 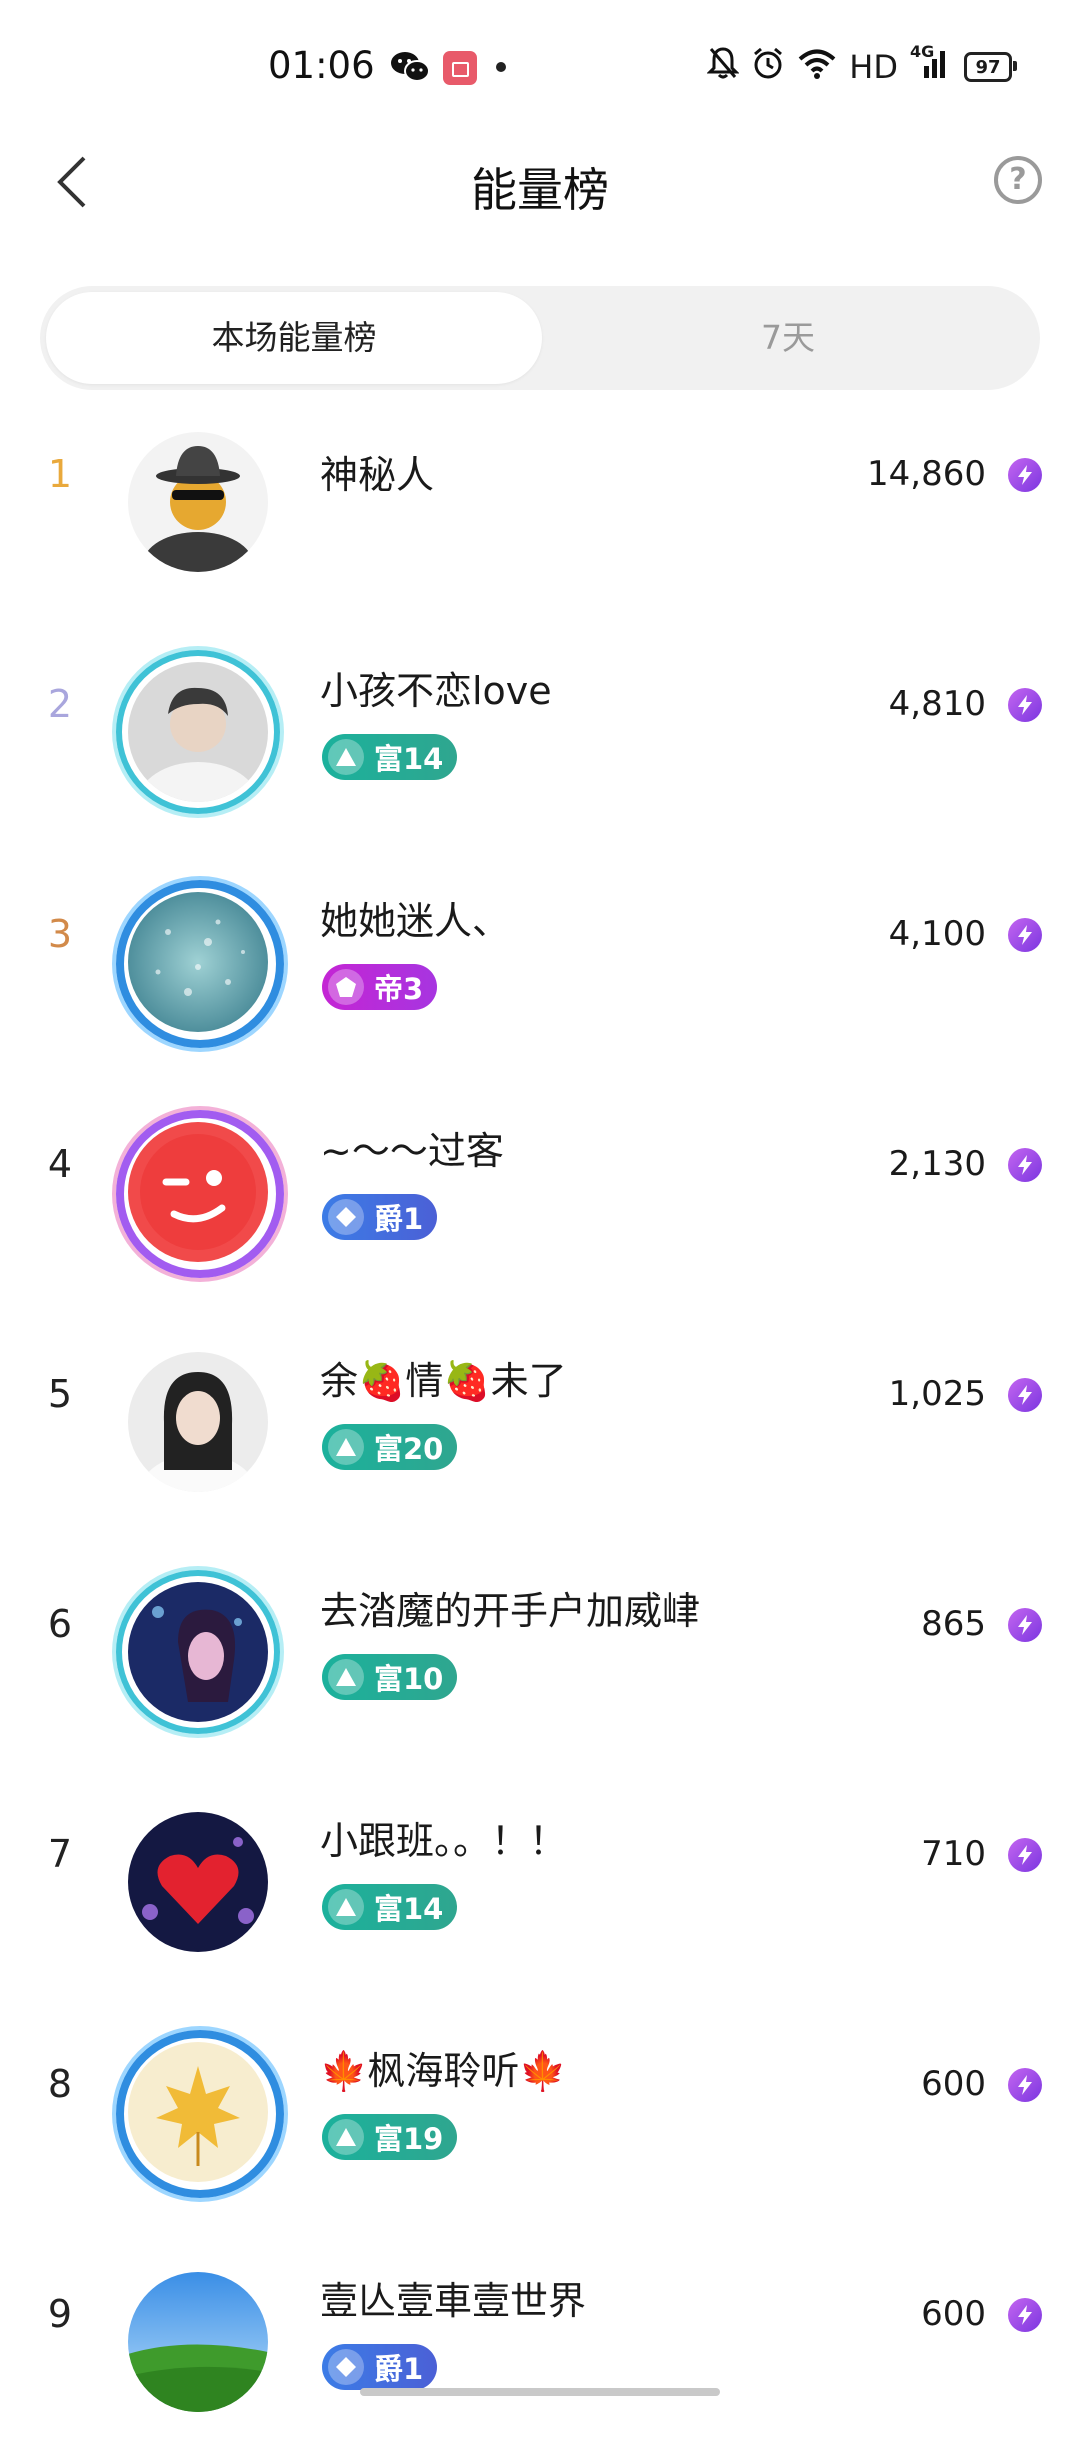 What do you see at coordinates (922, 51) in the screenshot?
I see `cell-signal-label: 4G` at bounding box center [922, 51].